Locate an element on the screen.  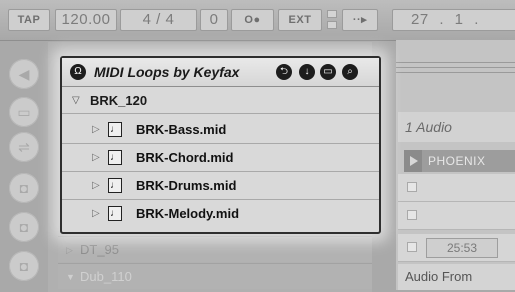
browser-item: ▷ DT_95 is located at coordinates (215, 249).